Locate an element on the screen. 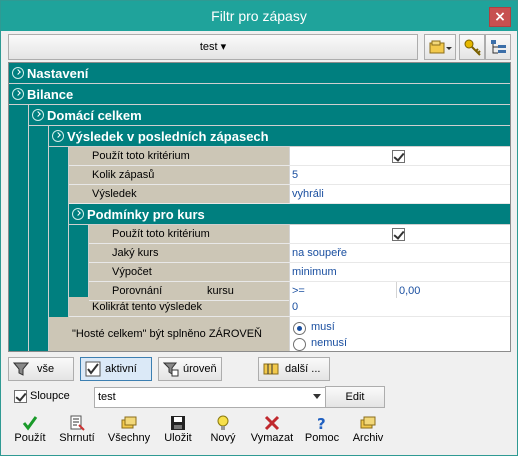 The width and height of the screenshot is (518, 456). delete-button: Vymazat is located at coordinates (272, 431).